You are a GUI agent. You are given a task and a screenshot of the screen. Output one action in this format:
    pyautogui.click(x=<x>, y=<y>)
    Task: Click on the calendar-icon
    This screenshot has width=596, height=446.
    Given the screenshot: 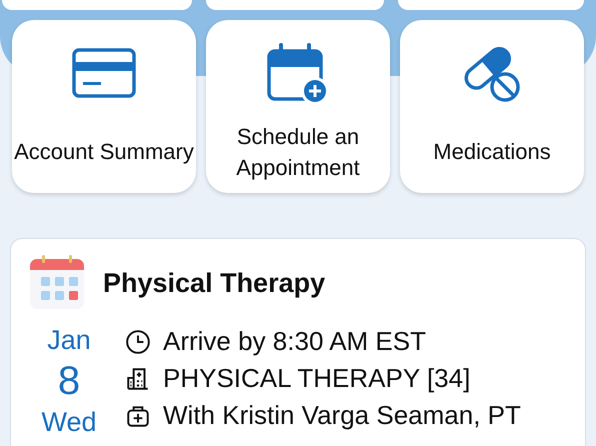 What is the action you would take?
    pyautogui.click(x=57, y=283)
    